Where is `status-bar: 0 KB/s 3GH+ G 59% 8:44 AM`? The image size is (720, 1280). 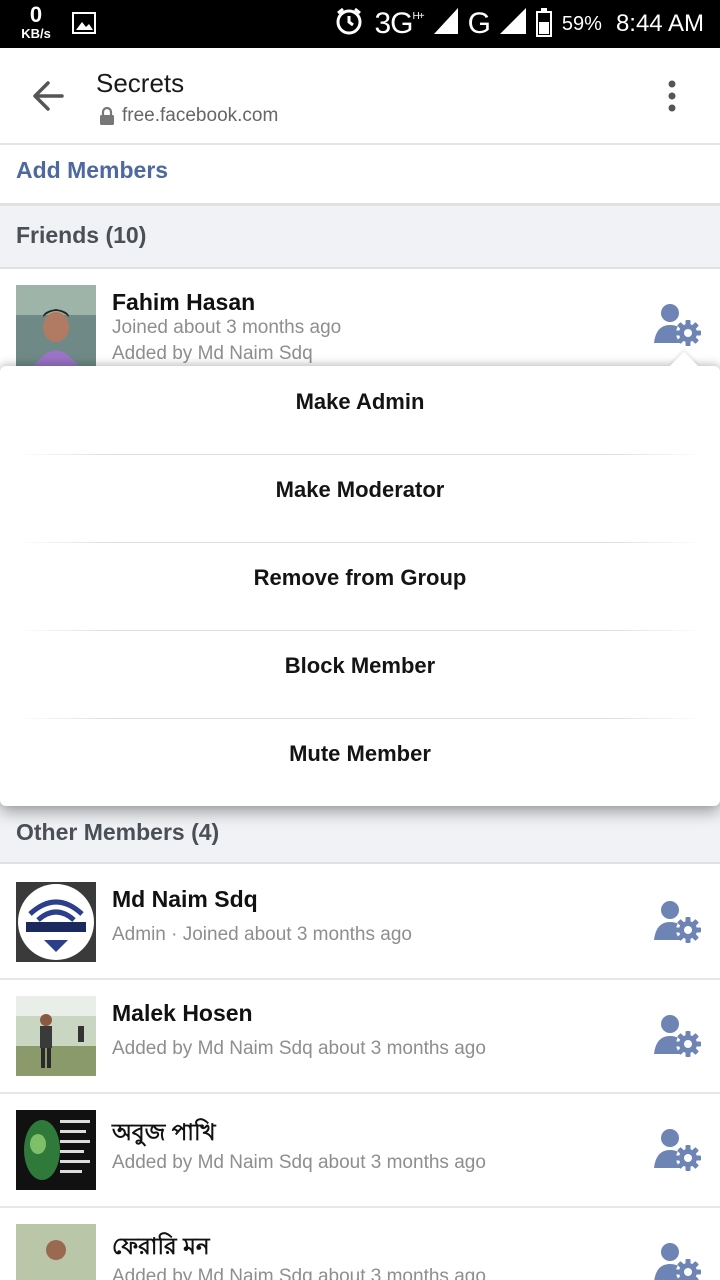
status-bar: 0 KB/s 3GH+ G 59% 8:44 AM is located at coordinates (360, 24).